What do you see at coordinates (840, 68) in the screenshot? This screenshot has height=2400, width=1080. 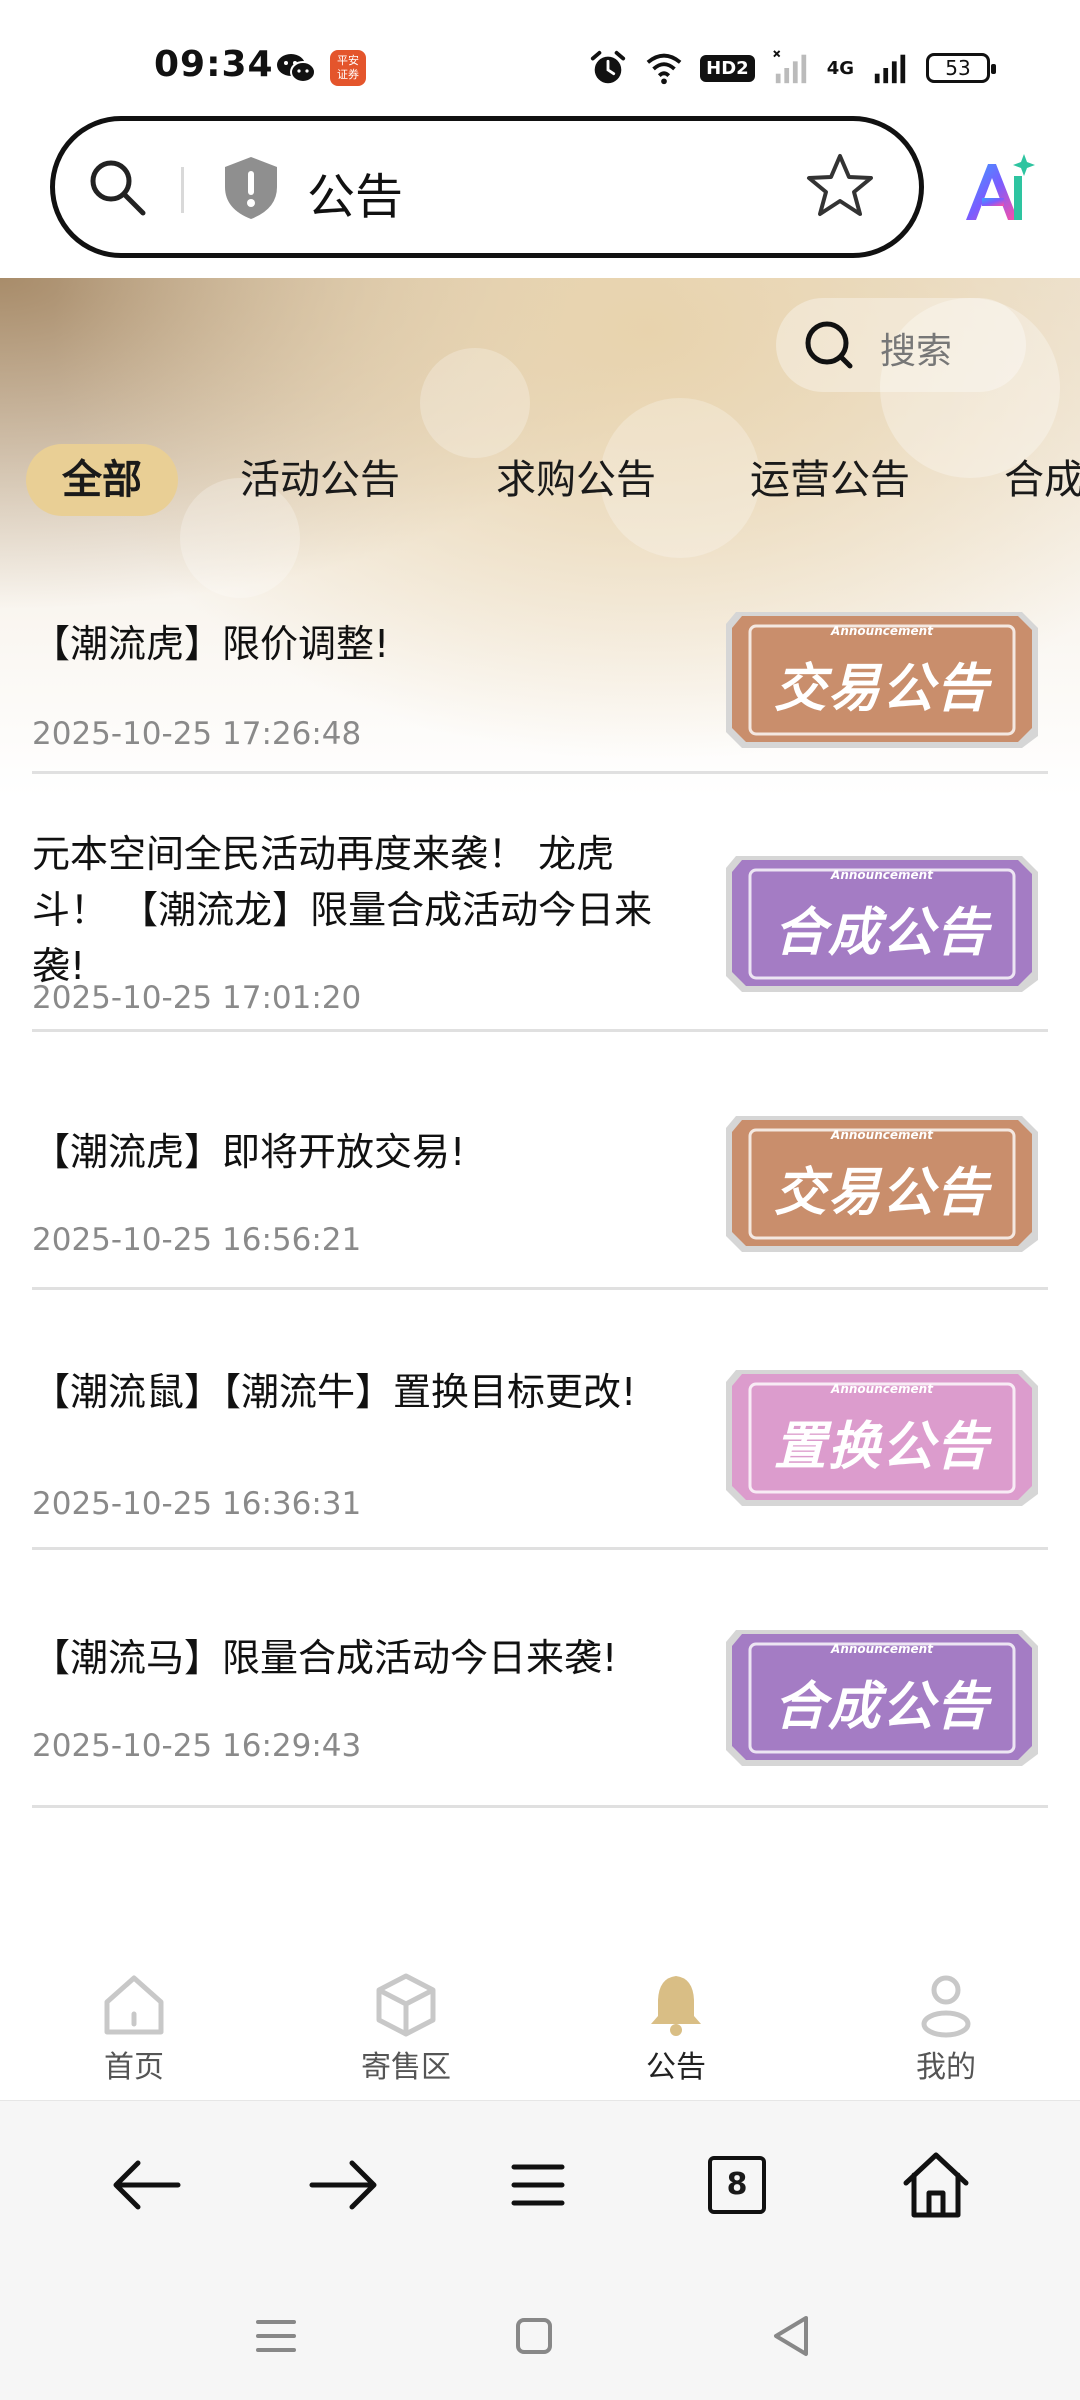 I see `network-type-label: 4G` at bounding box center [840, 68].